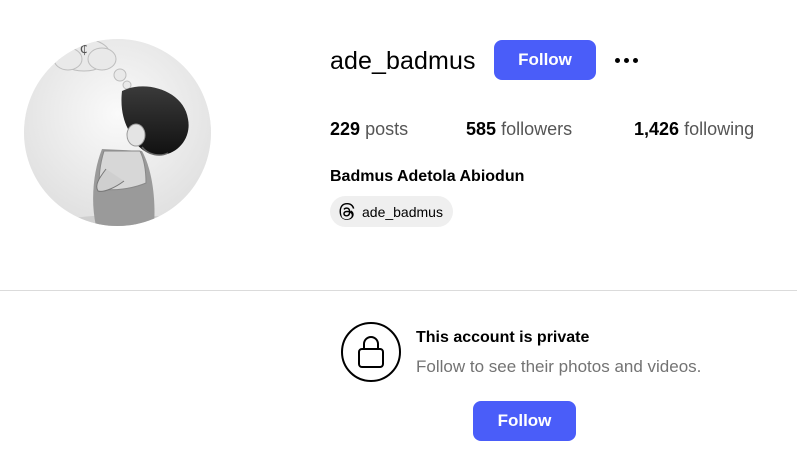 The height and width of the screenshot is (457, 797). I want to click on threads-icon, so click(347, 211).